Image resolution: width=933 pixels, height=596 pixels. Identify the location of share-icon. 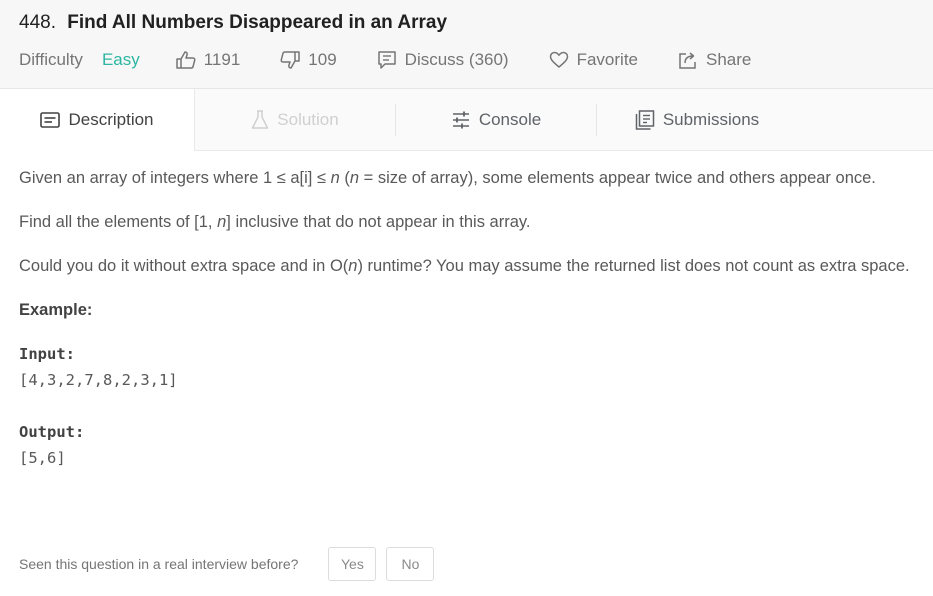
(687, 60).